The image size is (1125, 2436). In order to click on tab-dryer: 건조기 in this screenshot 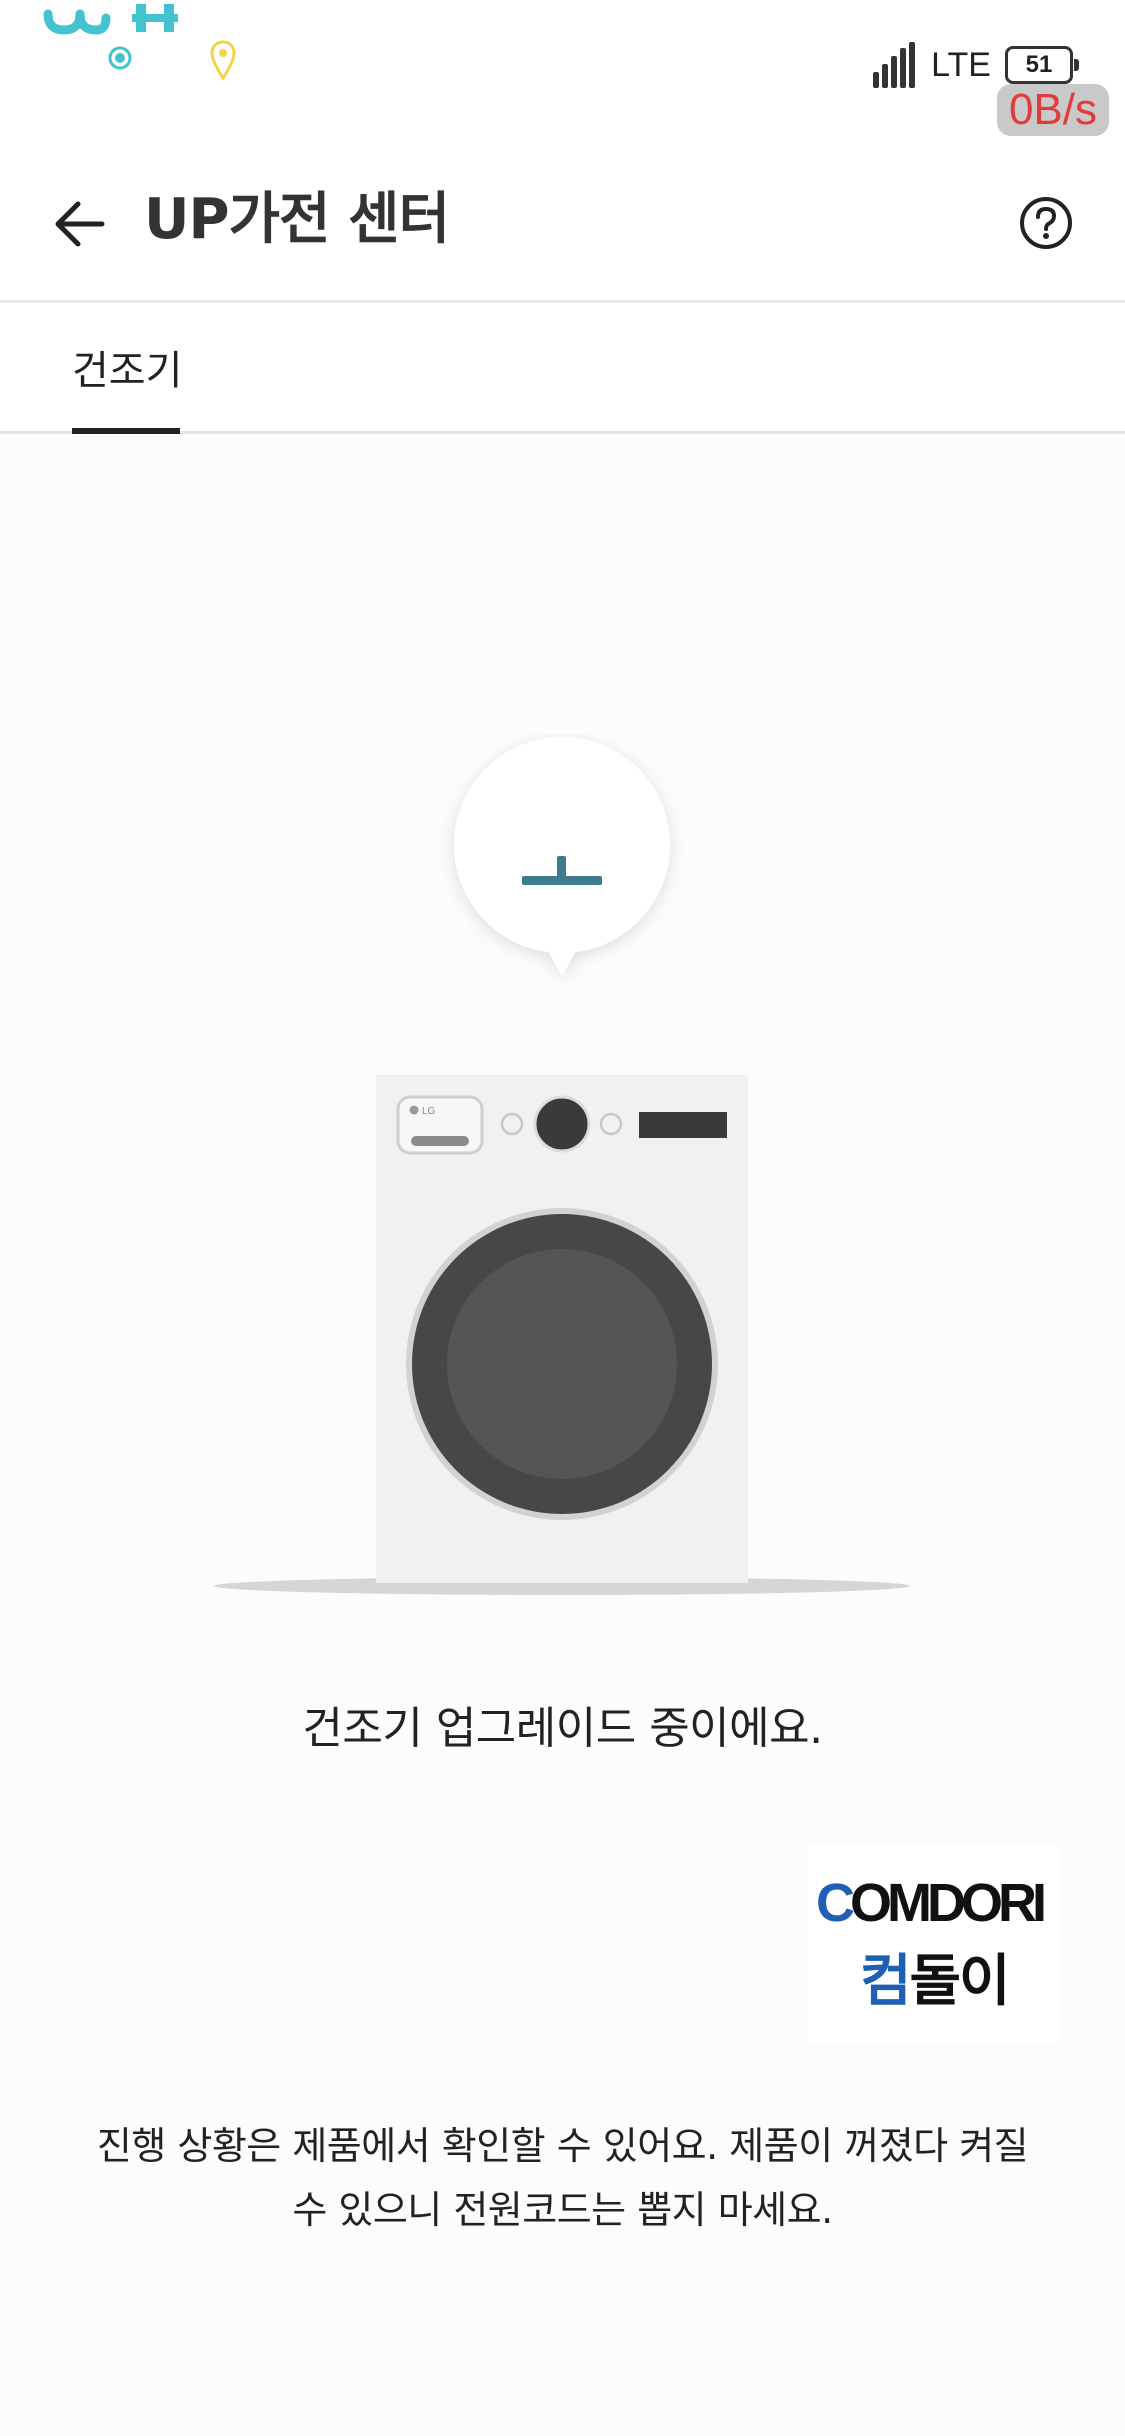, I will do `click(127, 367)`.